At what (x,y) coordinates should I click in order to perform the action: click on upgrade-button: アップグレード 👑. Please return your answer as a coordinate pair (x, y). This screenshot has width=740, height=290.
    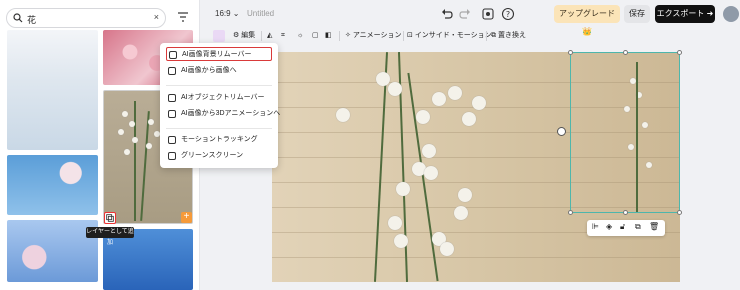
    Looking at the image, I should click on (587, 20).